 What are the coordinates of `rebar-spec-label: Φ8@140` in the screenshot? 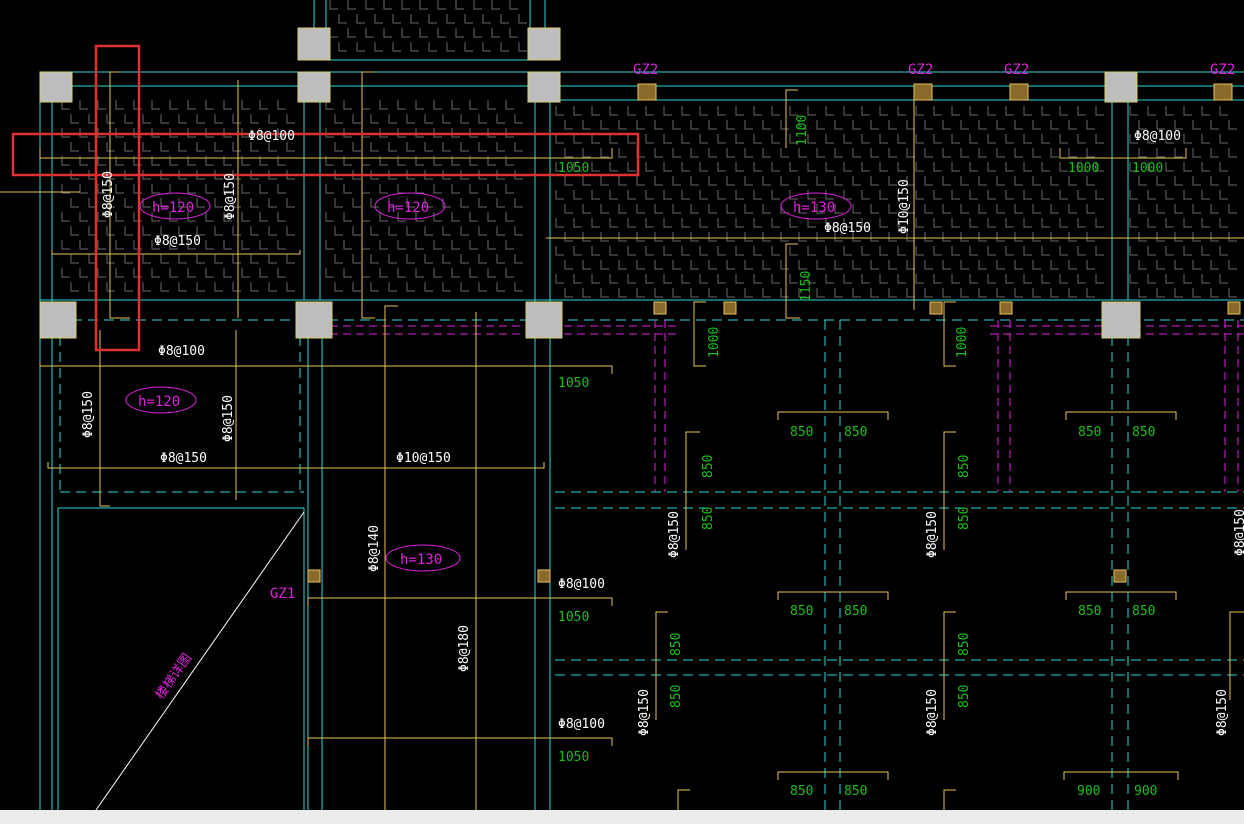 It's located at (374, 548).